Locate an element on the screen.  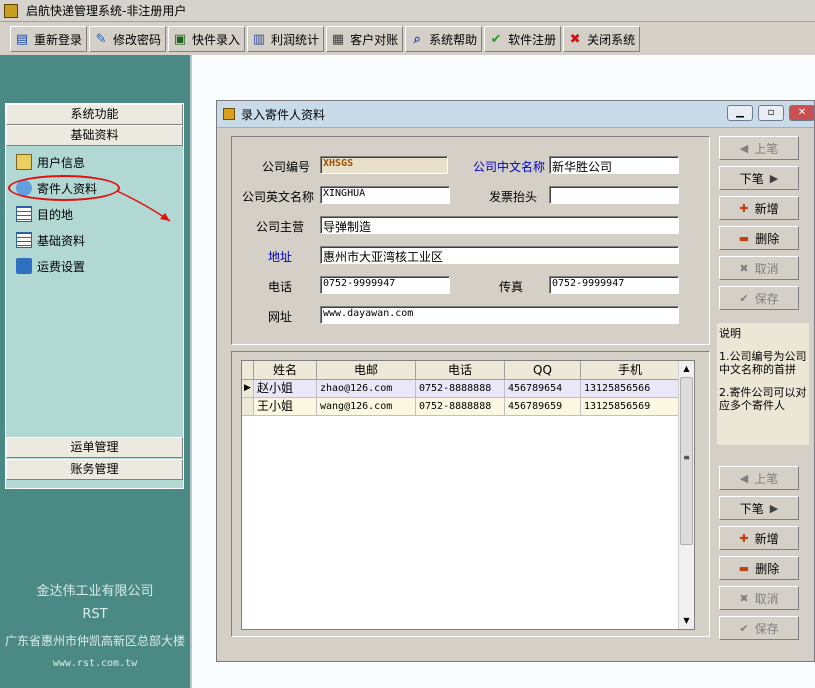
fax-label: 传真 is located at coordinates (511, 287).